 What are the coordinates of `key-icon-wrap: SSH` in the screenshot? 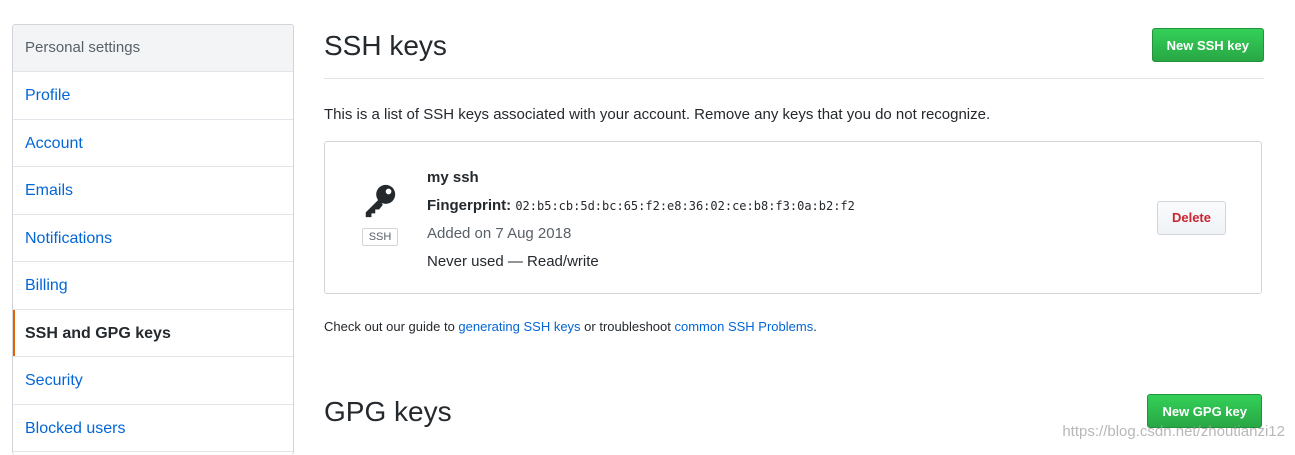 It's located at (380, 214).